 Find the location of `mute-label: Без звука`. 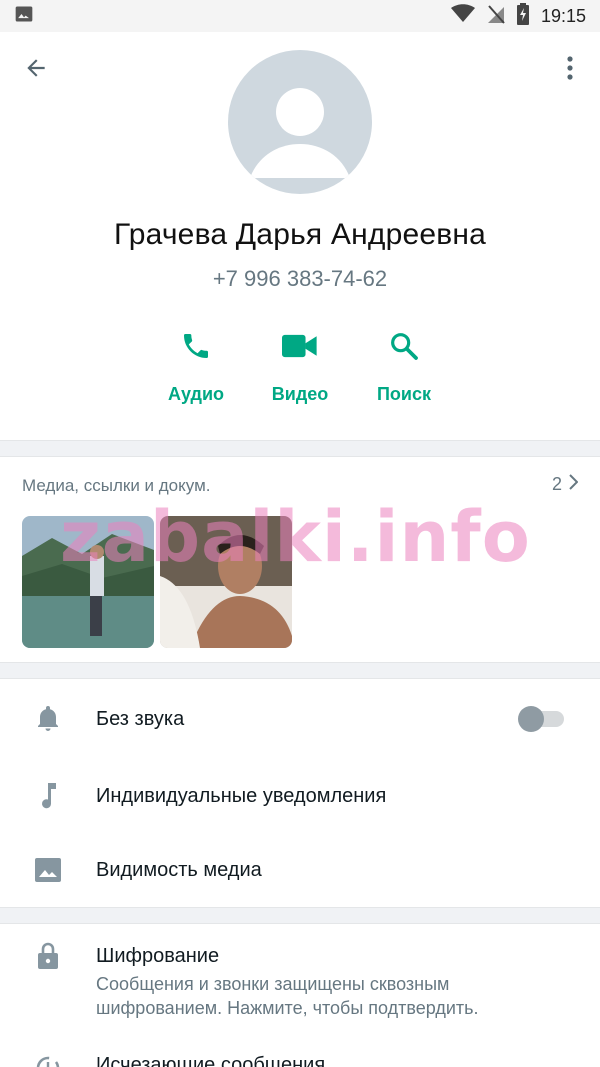

mute-label: Без звука is located at coordinates (140, 718).